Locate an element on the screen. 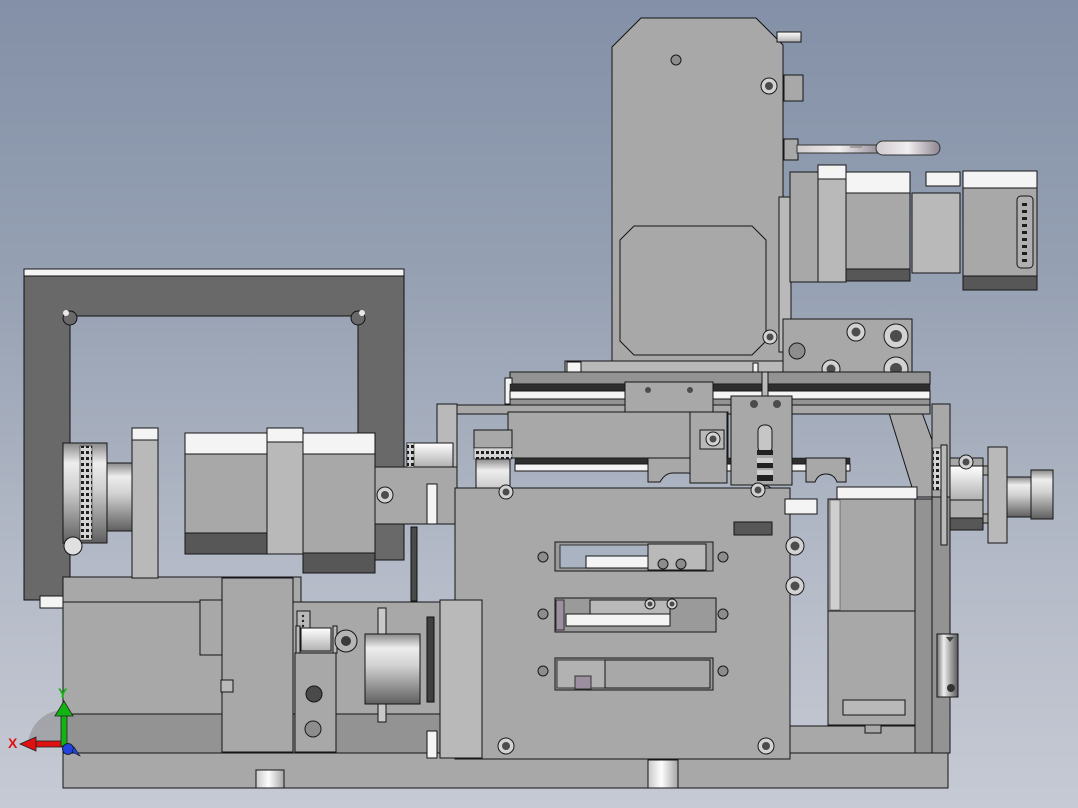 Image resolution: width=1078 pixels, height=808 pixels. right-motor-assembly is located at coordinates (858, 620).